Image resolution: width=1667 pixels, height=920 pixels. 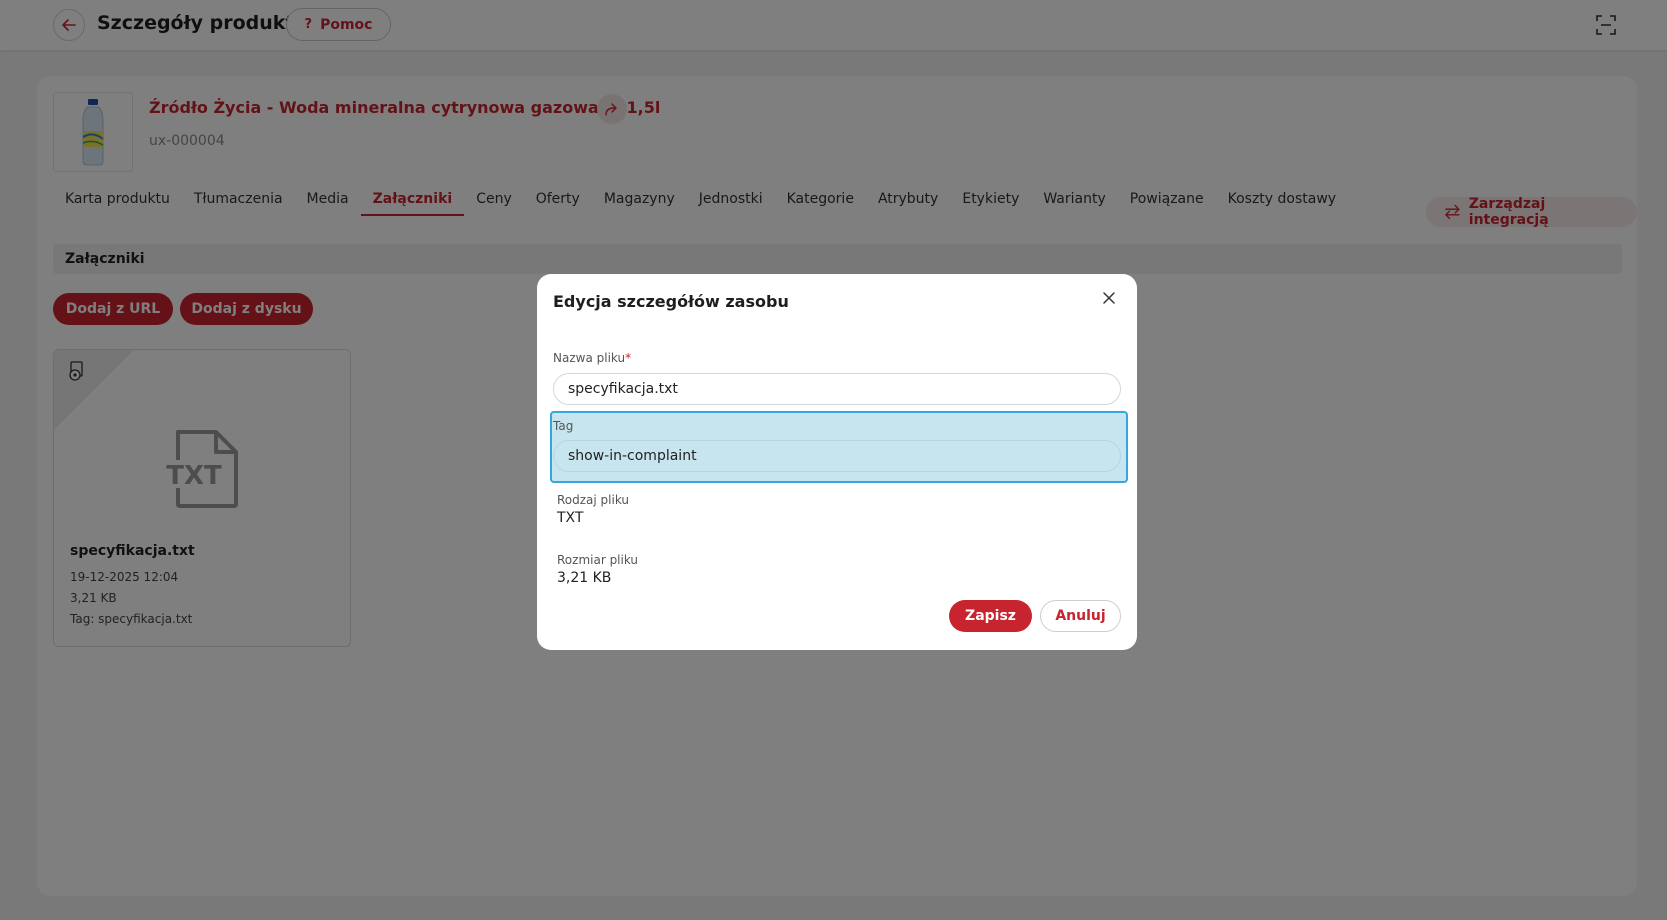 I want to click on file-type-value: TXT, so click(x=570, y=518).